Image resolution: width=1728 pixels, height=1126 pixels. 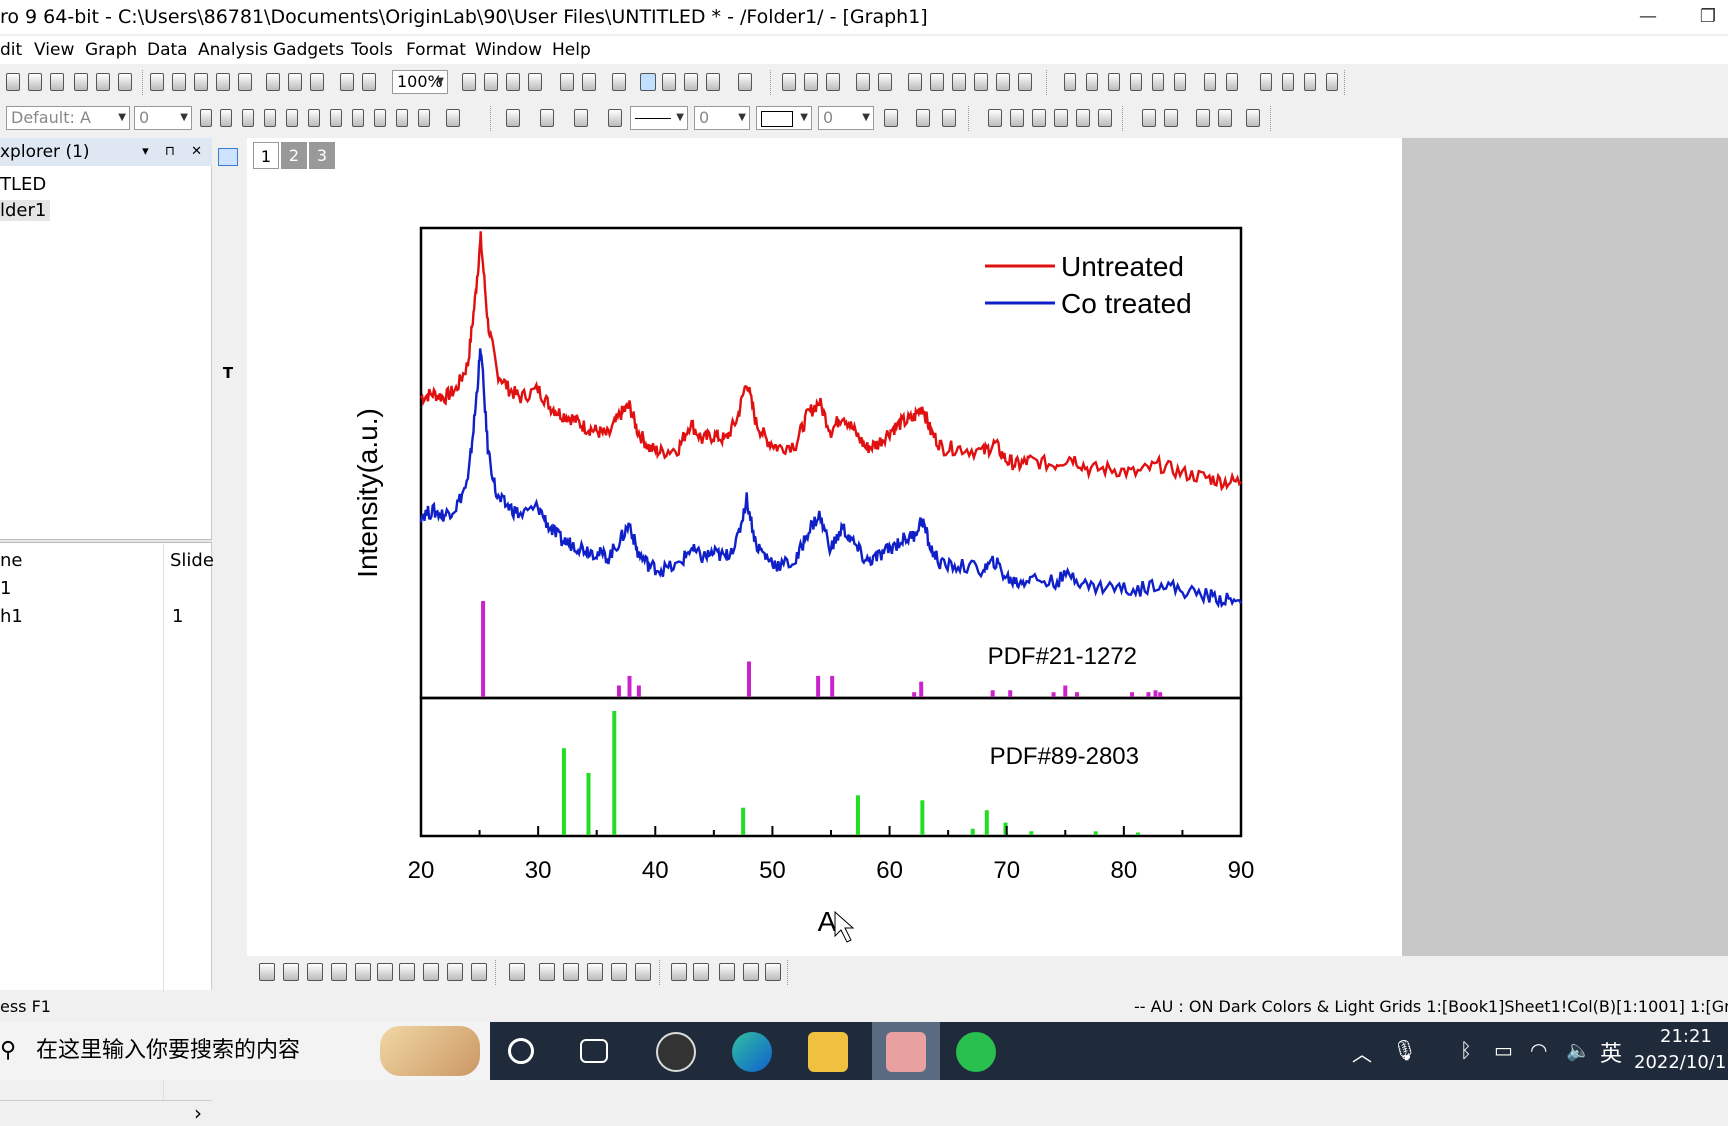 What do you see at coordinates (455, 972) in the screenshot?
I see `box-plot-icon` at bounding box center [455, 972].